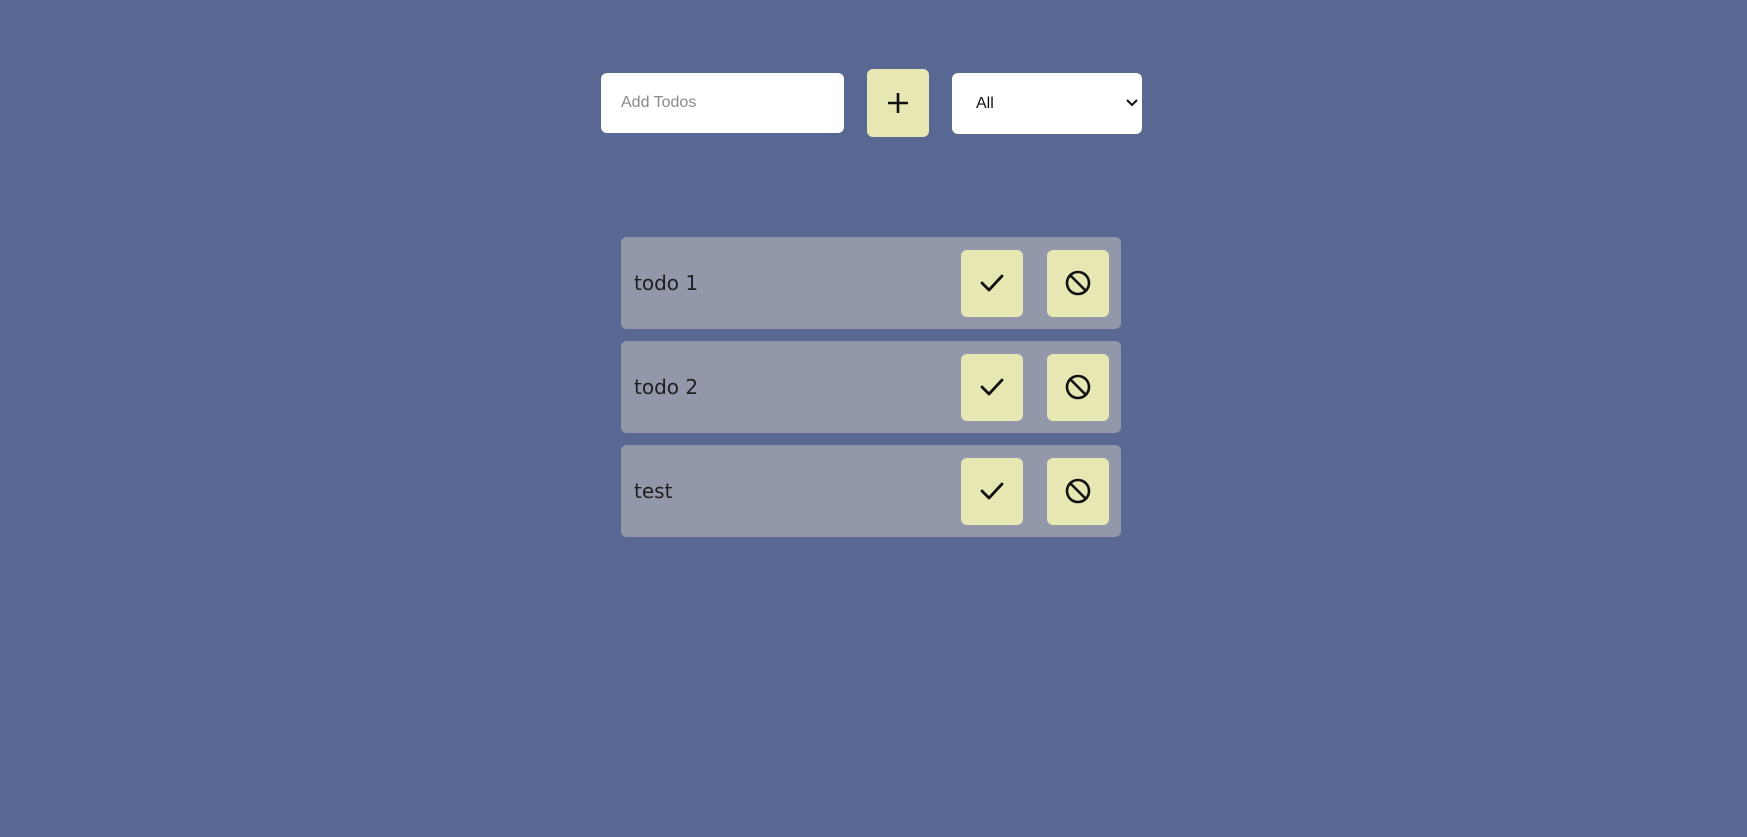 The height and width of the screenshot is (837, 1747). What do you see at coordinates (871, 491) in the screenshot?
I see `todo-item: test` at bounding box center [871, 491].